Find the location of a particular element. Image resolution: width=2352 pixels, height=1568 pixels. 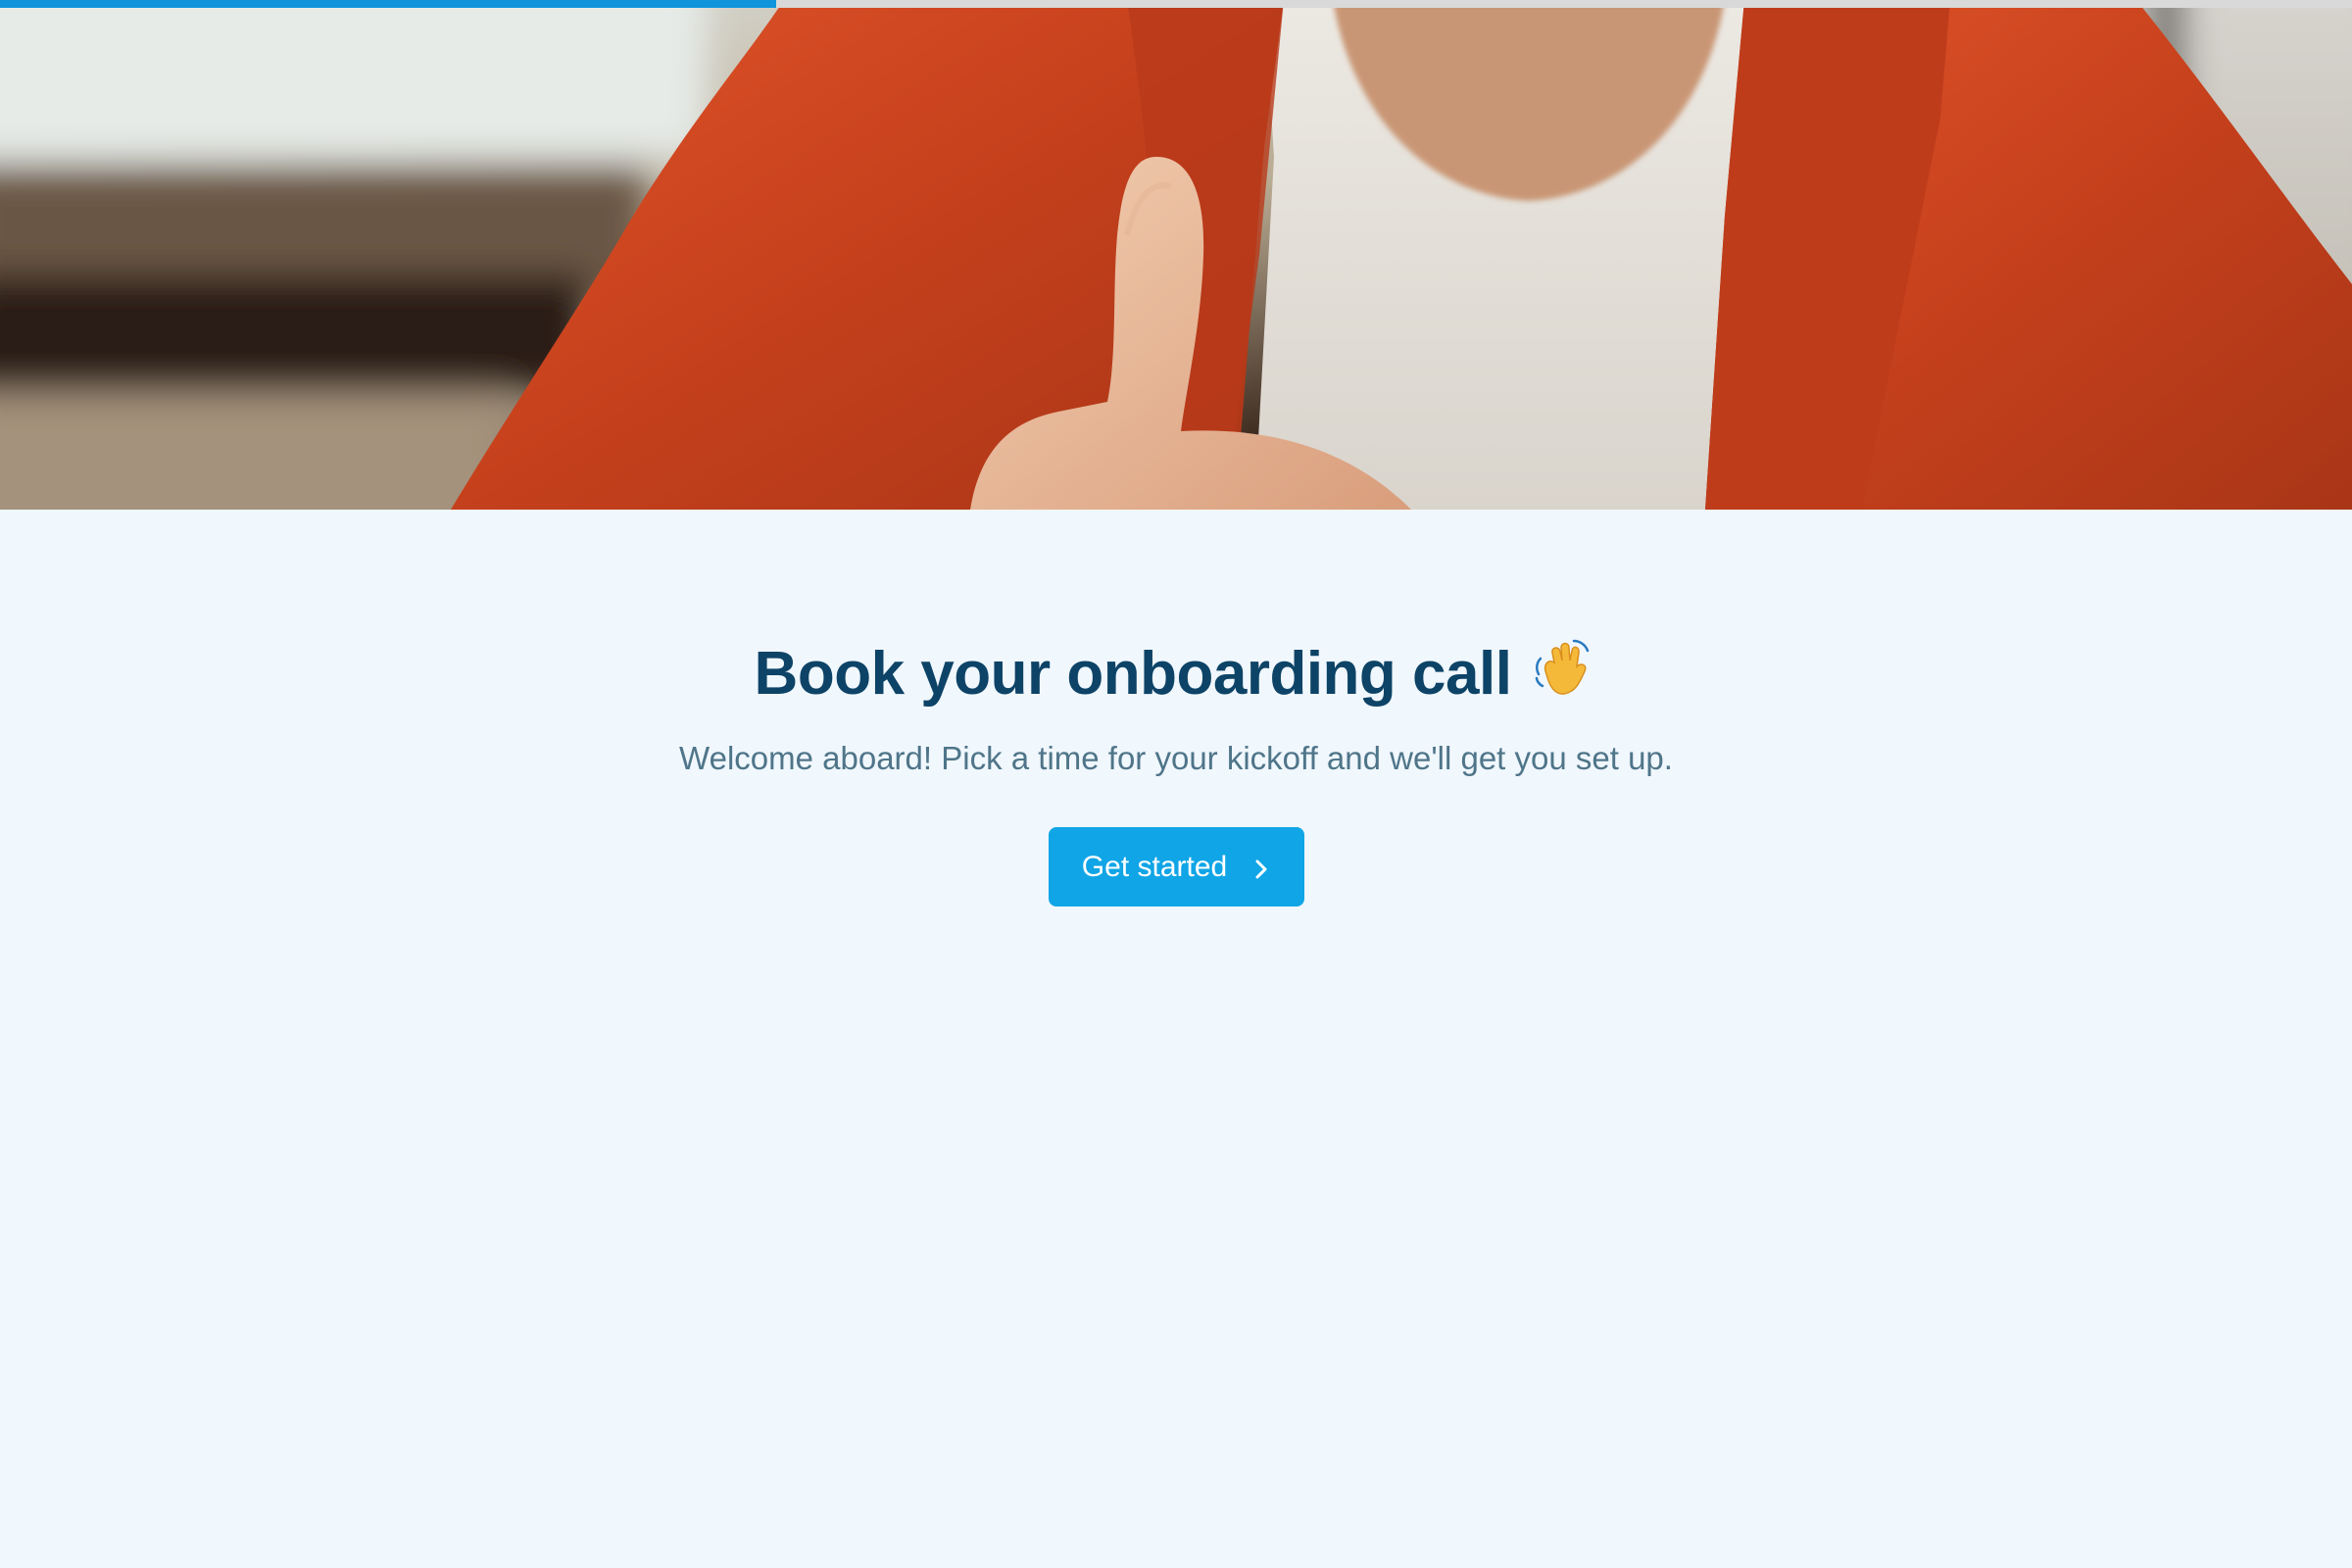

get-started-button: Get started is located at coordinates (1176, 867).